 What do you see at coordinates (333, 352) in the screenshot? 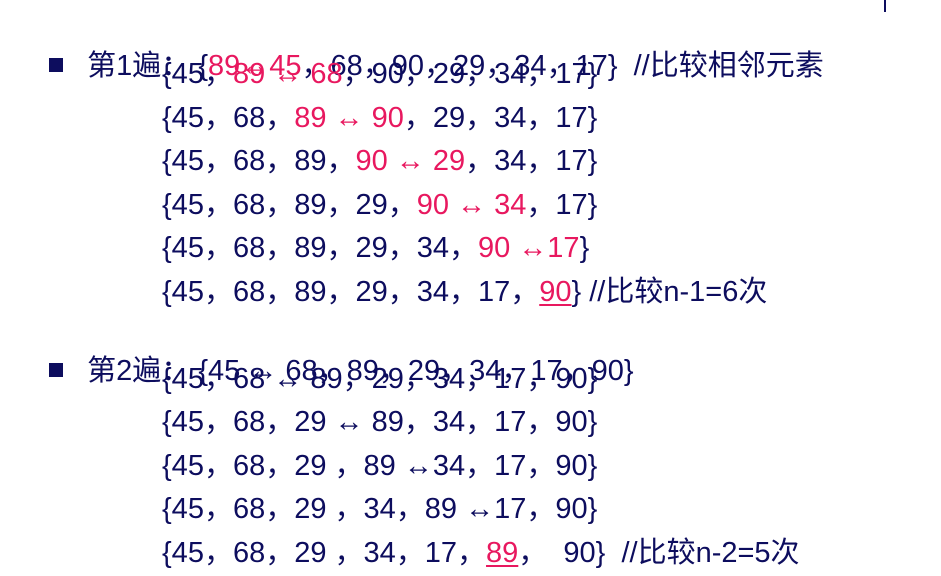
I see `pass-2-header: 第2遍： {45 ↔ 68，89，29，34，17，90}` at bounding box center [333, 352].